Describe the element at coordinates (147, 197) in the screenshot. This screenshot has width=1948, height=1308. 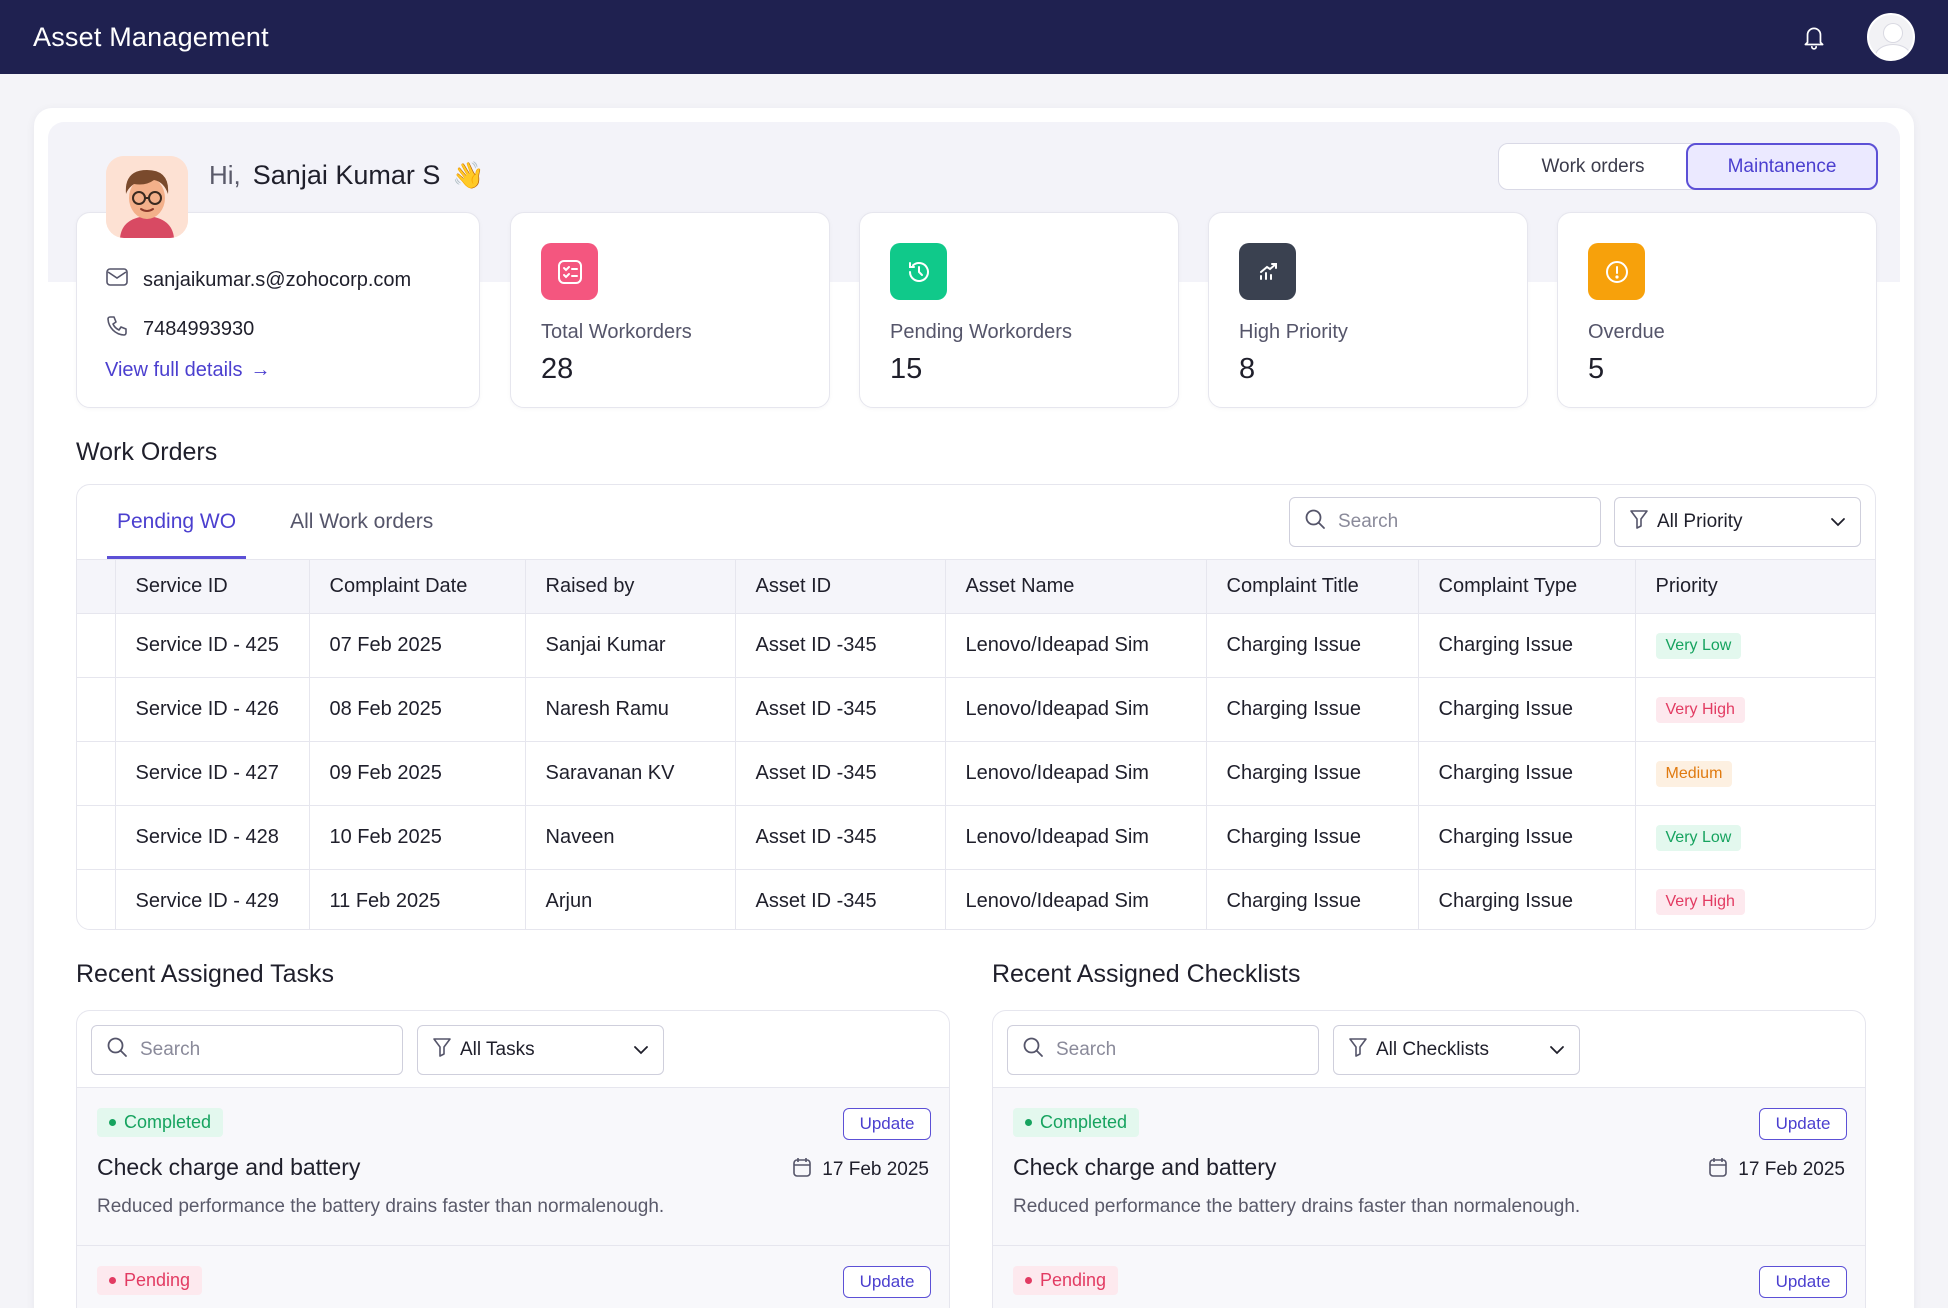
I see `profile-avatar` at that location.